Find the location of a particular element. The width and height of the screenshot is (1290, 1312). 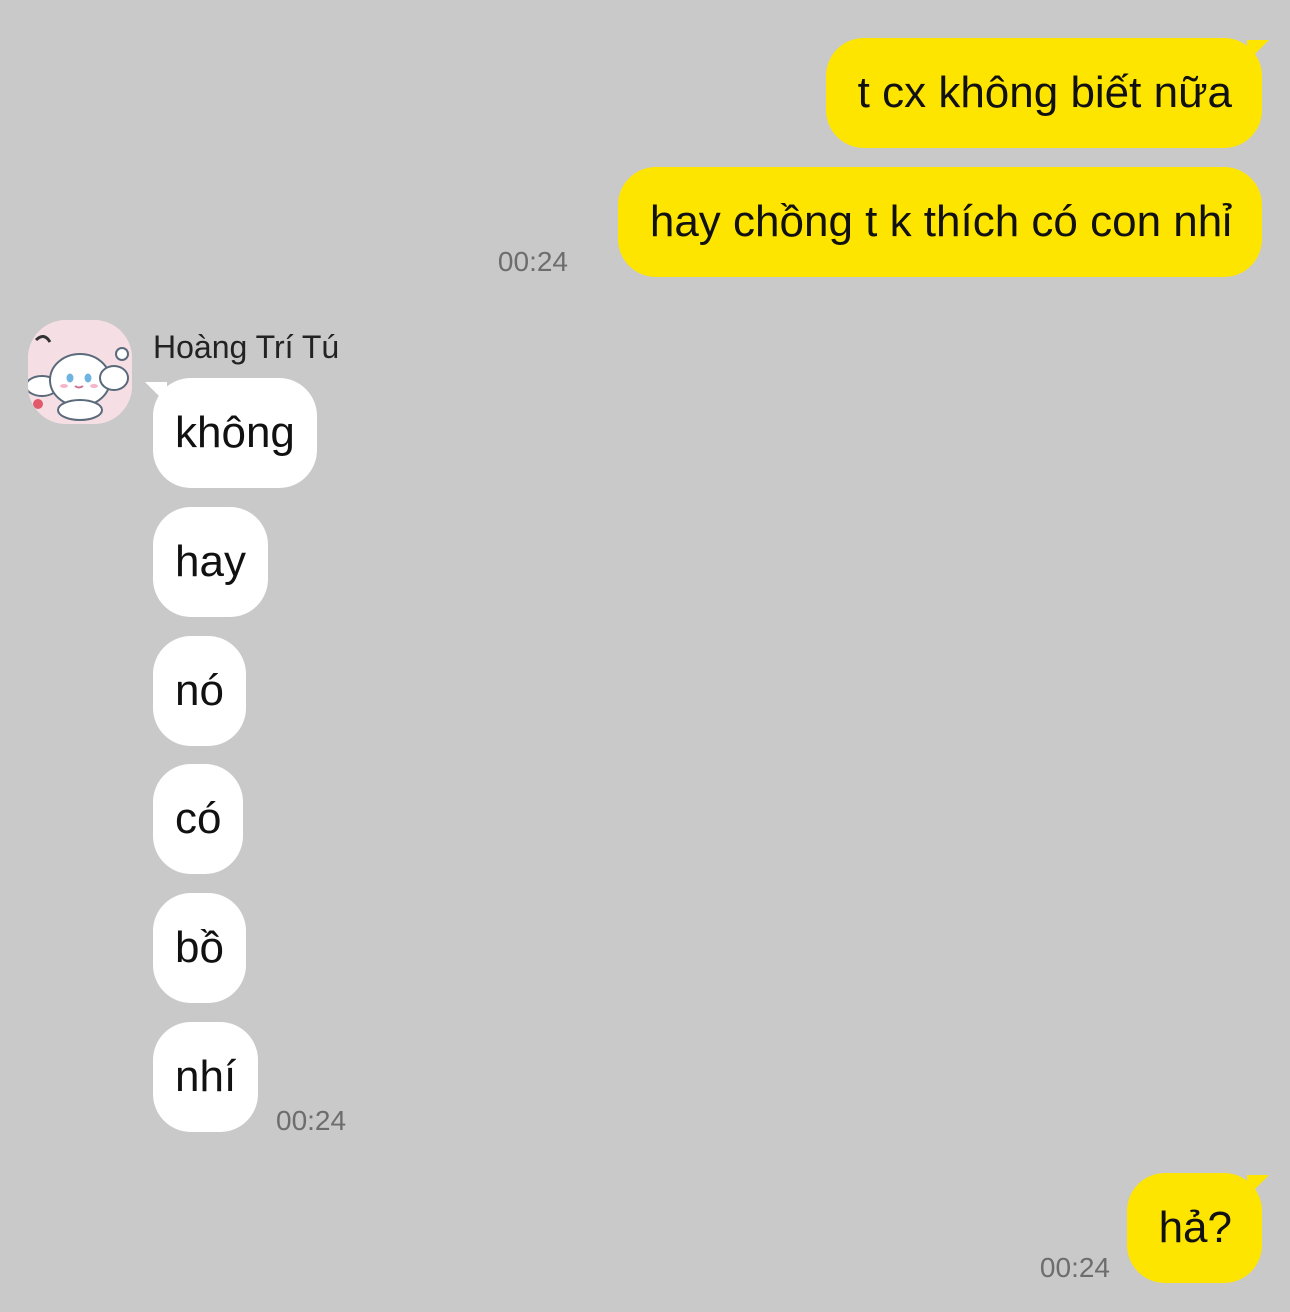

message-text: bồ is located at coordinates (199, 947).